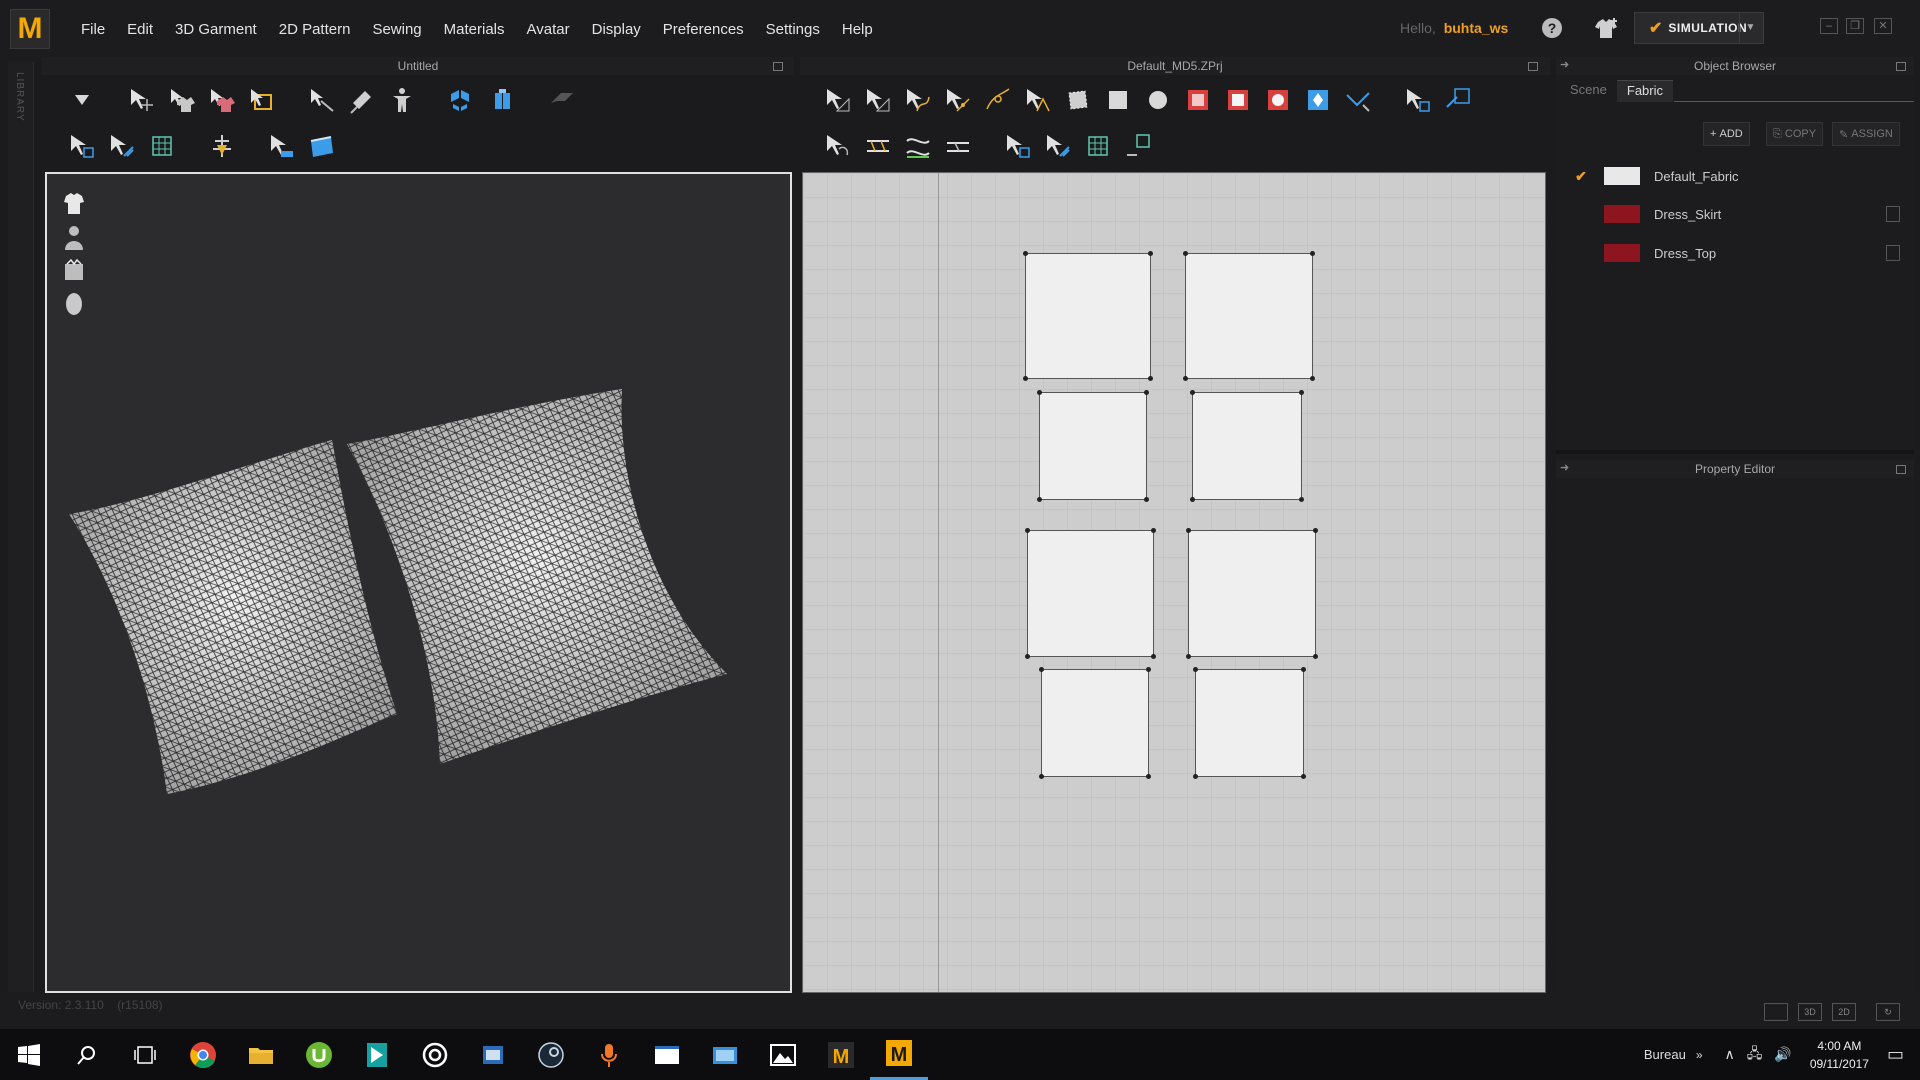  Describe the element at coordinates (1533, 66) in the screenshot. I see `viewport2d-undock-icon` at that location.